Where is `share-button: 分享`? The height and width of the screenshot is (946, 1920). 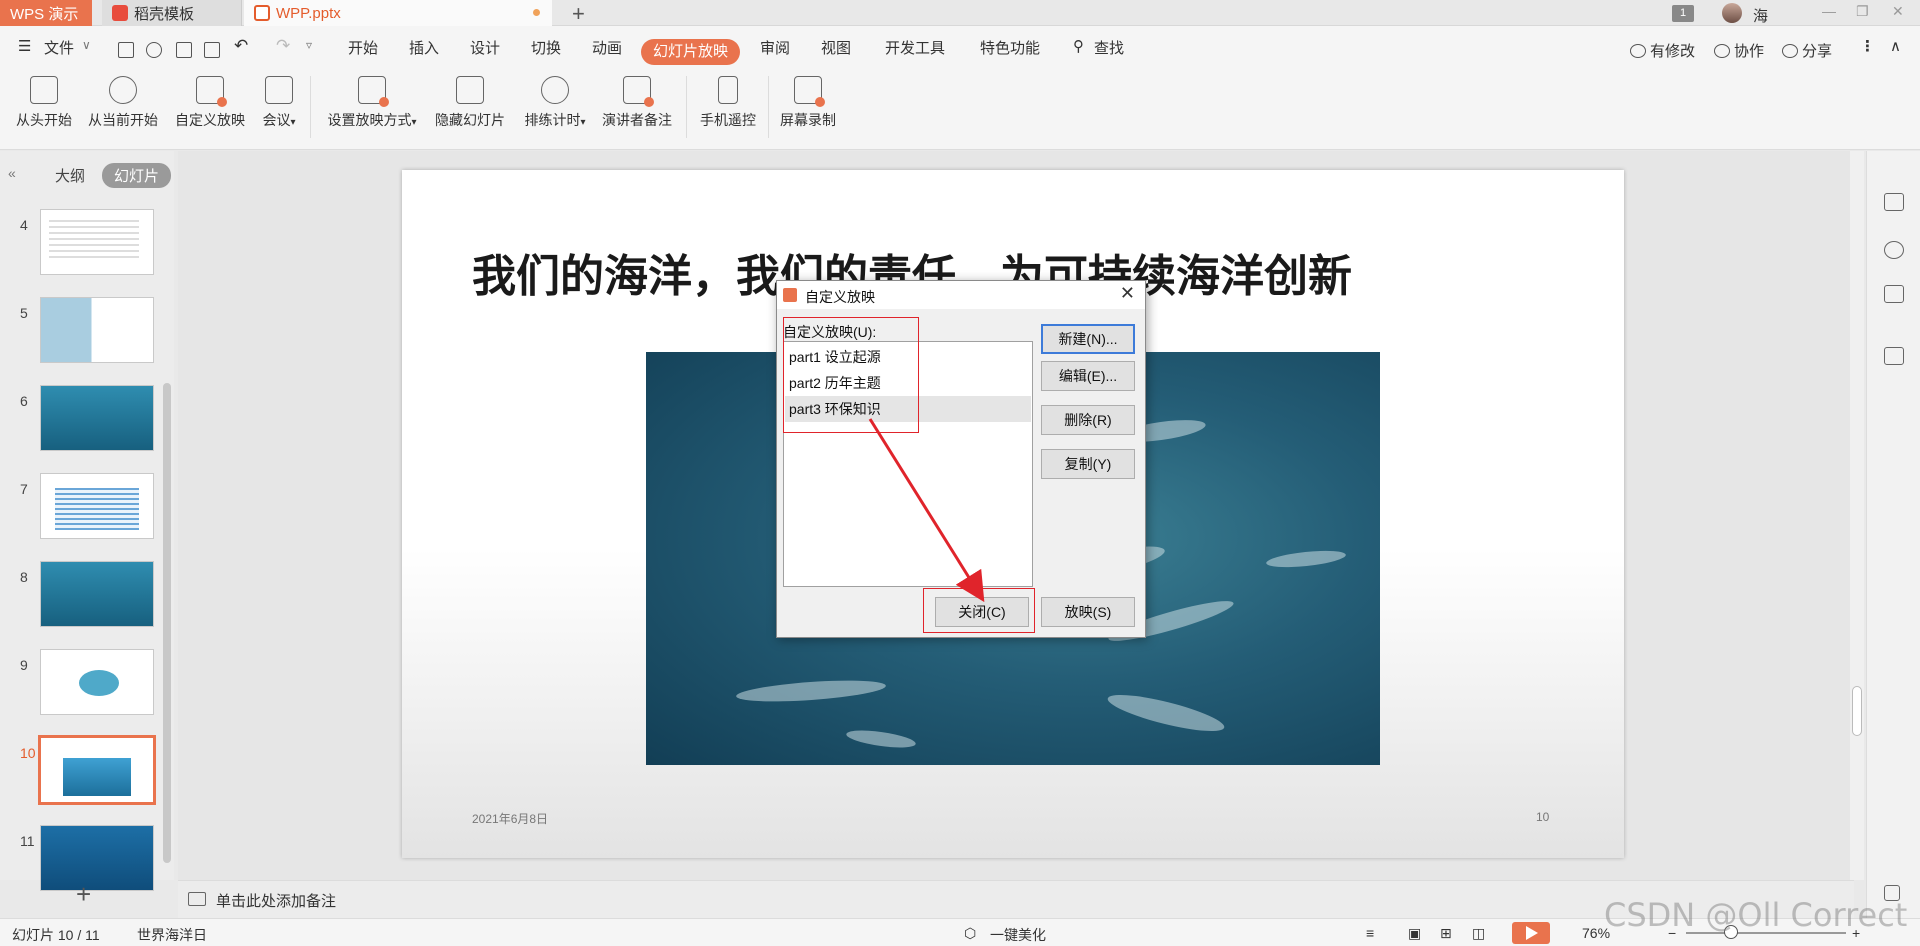 share-button: 分享 is located at coordinates (1807, 50).